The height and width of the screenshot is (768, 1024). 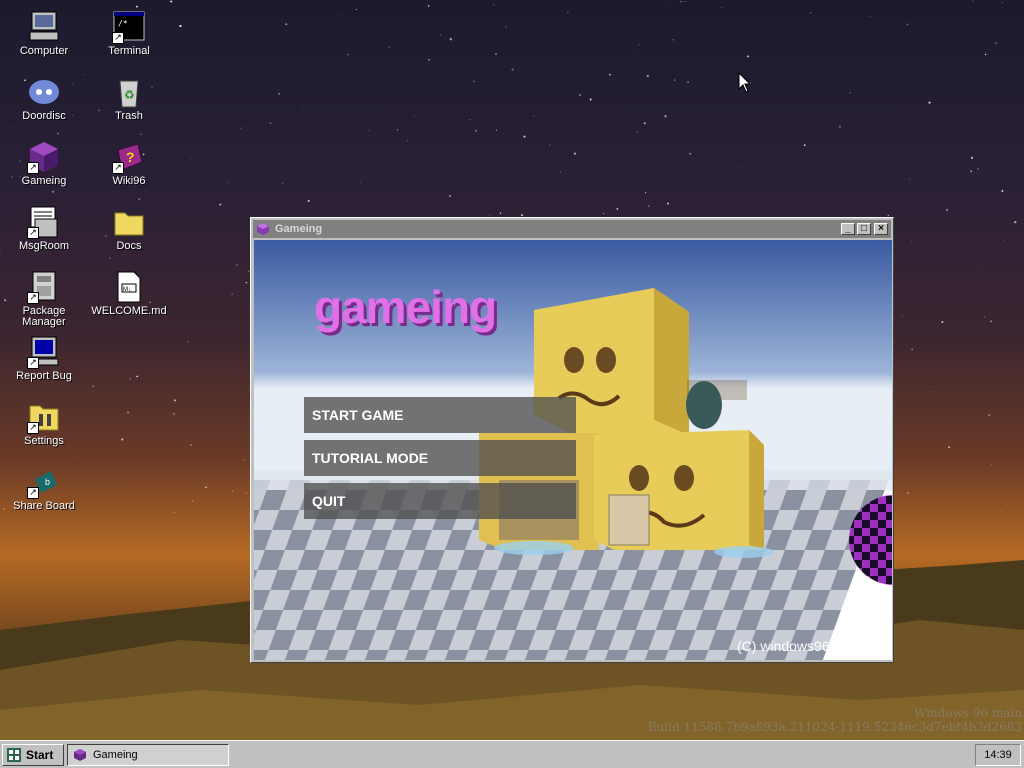 What do you see at coordinates (299, 229) in the screenshot?
I see `window-title: Gameing` at bounding box center [299, 229].